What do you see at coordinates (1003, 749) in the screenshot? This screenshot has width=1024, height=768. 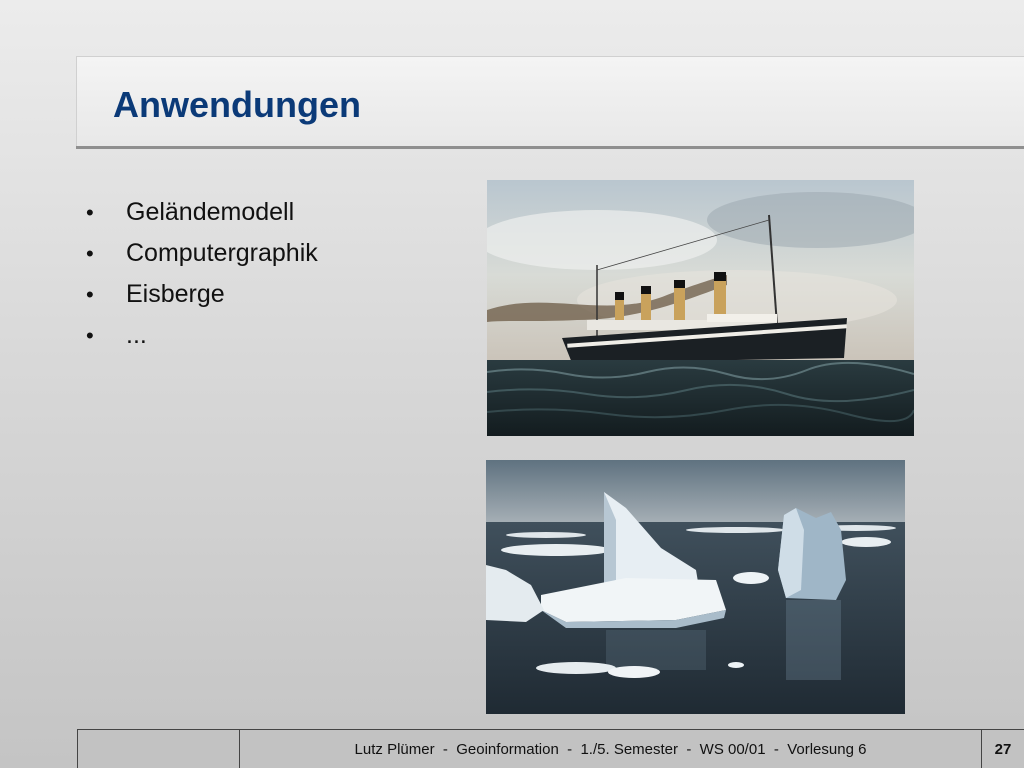 I see `page-number: 27` at bounding box center [1003, 749].